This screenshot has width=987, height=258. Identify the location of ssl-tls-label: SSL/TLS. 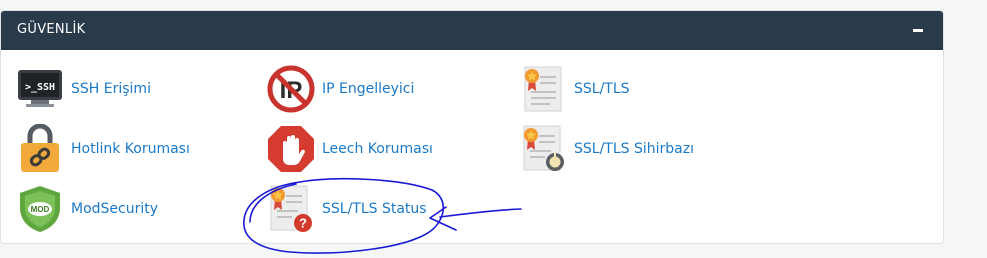
(602, 89).